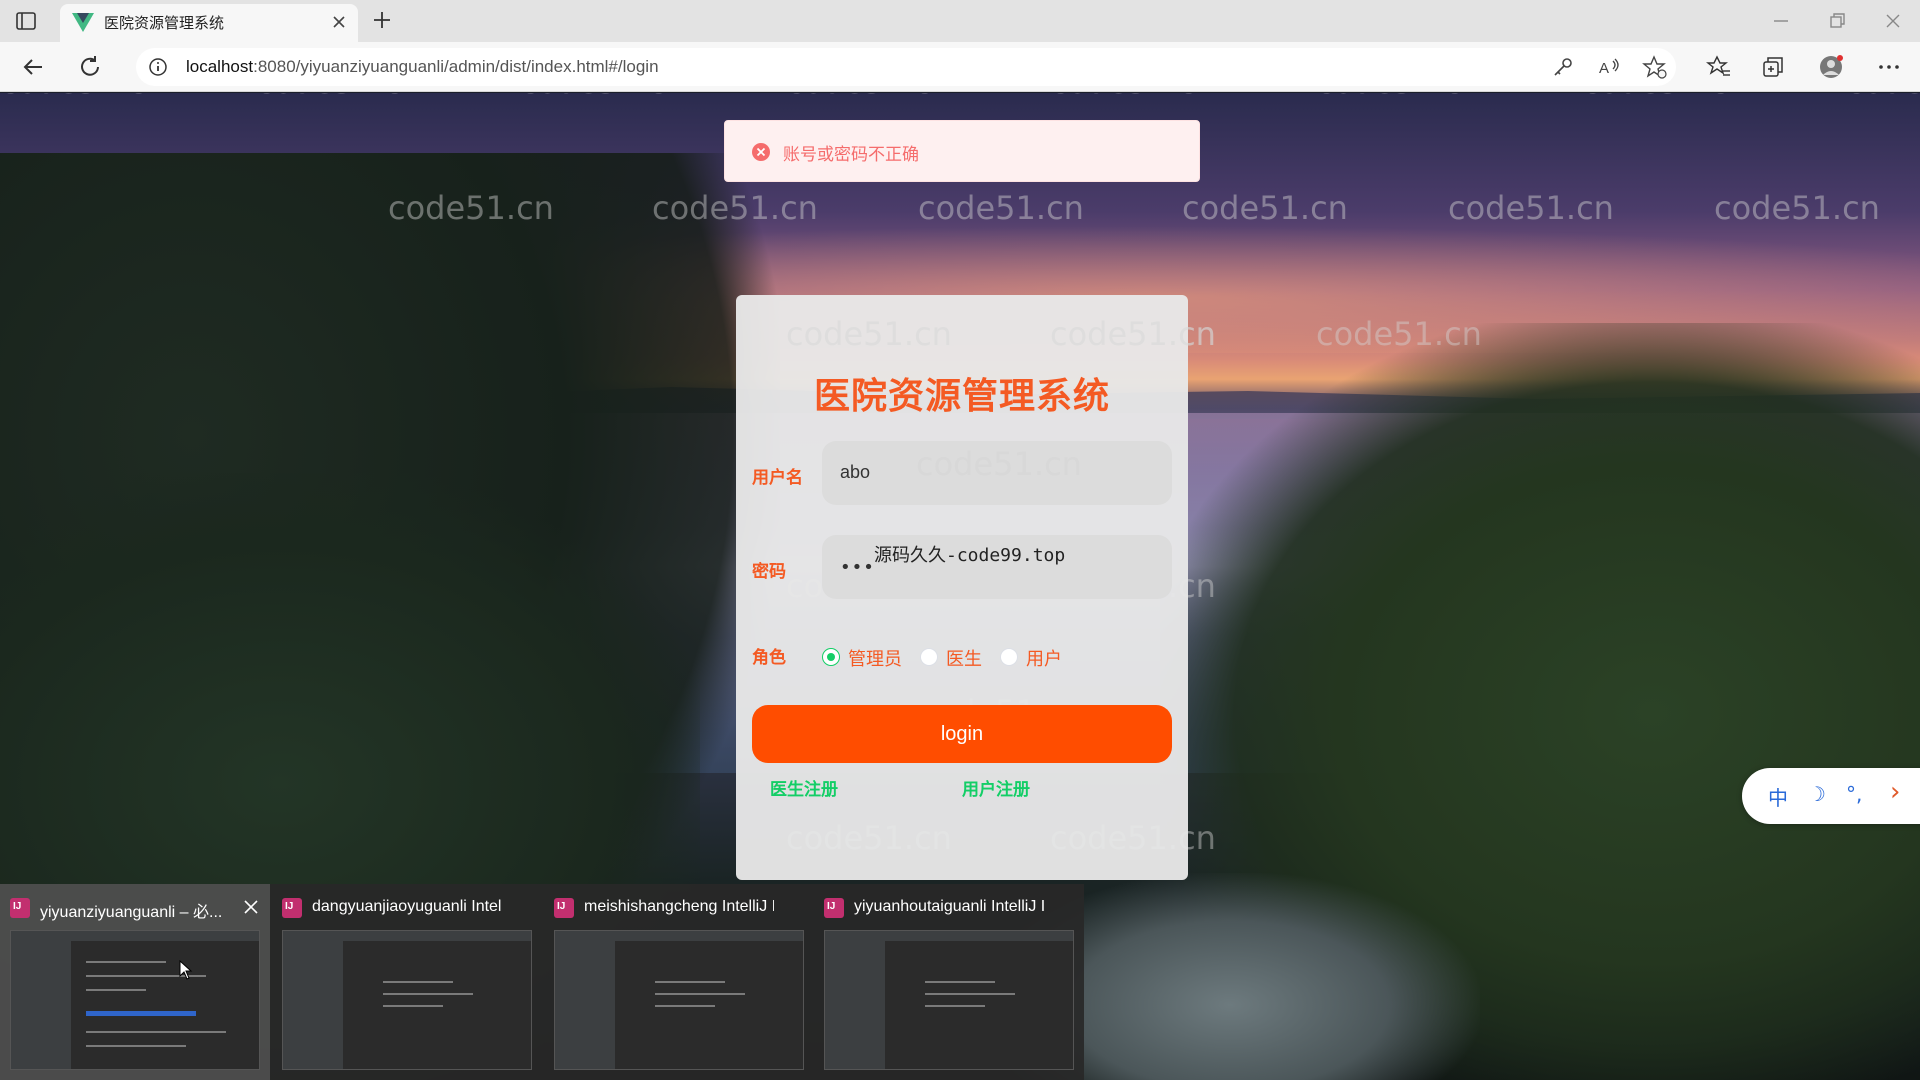 The image size is (1920, 1080). What do you see at coordinates (1781, 21) in the screenshot?
I see `minimize-icon` at bounding box center [1781, 21].